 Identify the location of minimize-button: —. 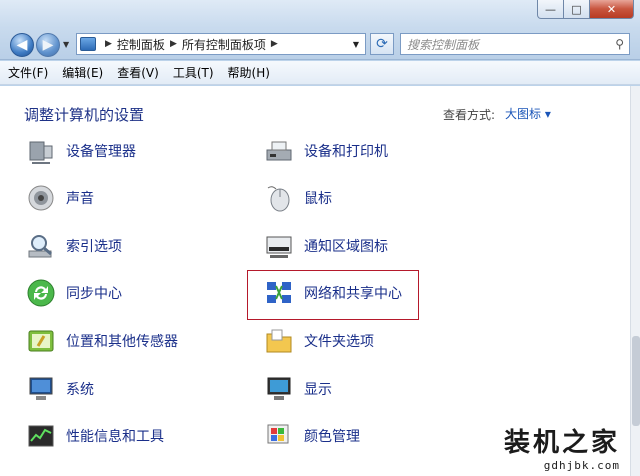
(550, 9).